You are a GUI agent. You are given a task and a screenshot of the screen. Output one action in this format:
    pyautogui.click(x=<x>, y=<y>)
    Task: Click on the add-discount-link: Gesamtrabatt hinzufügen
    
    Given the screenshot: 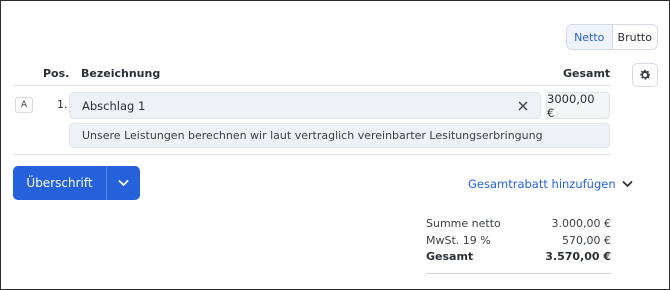 What is the action you would take?
    pyautogui.click(x=550, y=184)
    